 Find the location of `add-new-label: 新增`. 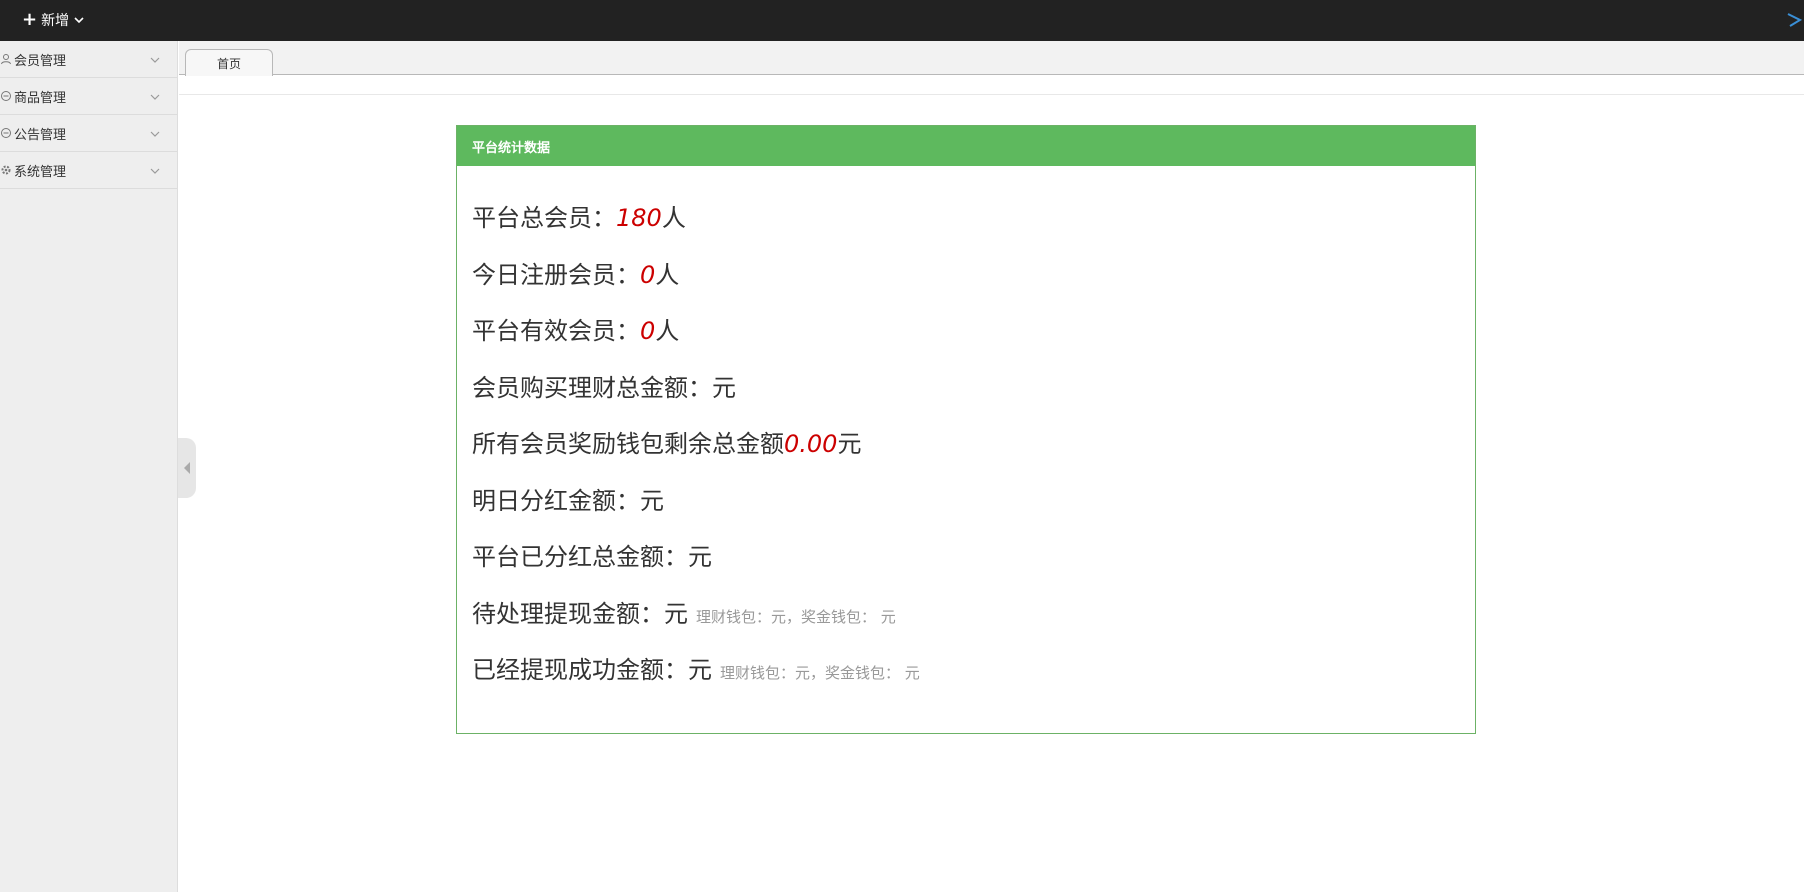

add-new-label: 新增 is located at coordinates (55, 21).